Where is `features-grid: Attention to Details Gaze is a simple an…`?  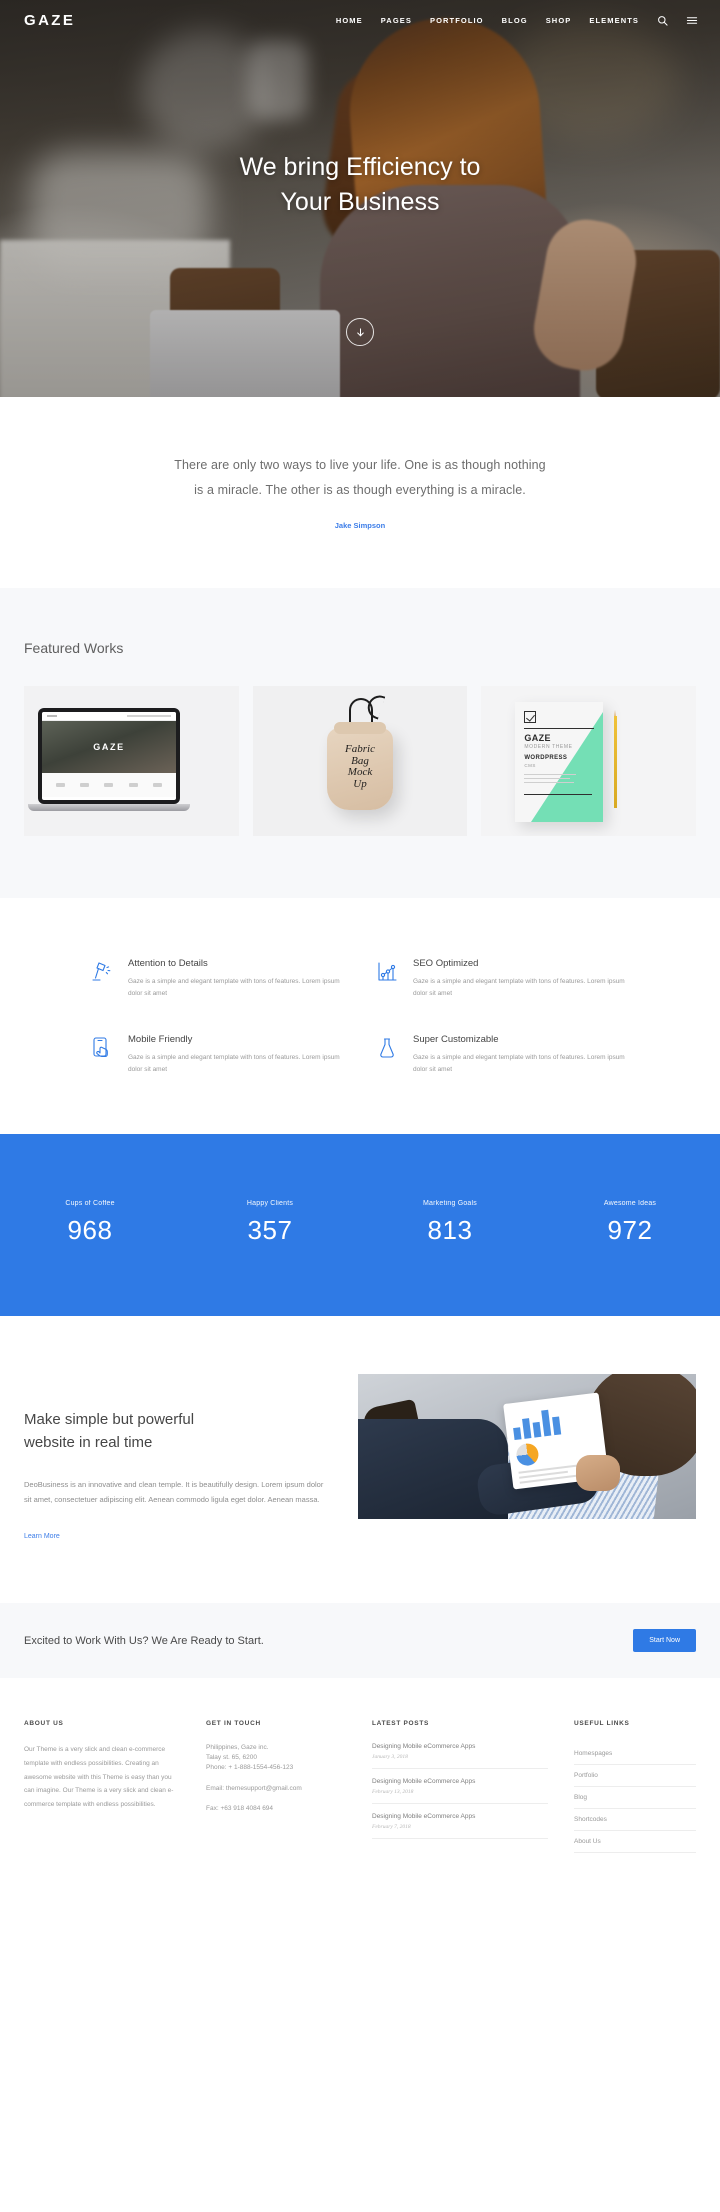
features-grid: Attention to Details Gaze is a simple an… is located at coordinates (360, 1017).